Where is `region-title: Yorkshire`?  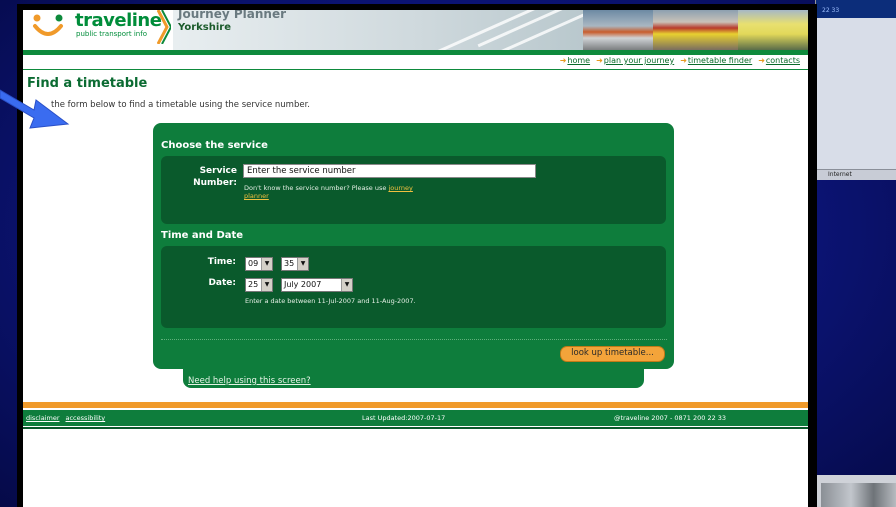 region-title: Yorkshire is located at coordinates (204, 27).